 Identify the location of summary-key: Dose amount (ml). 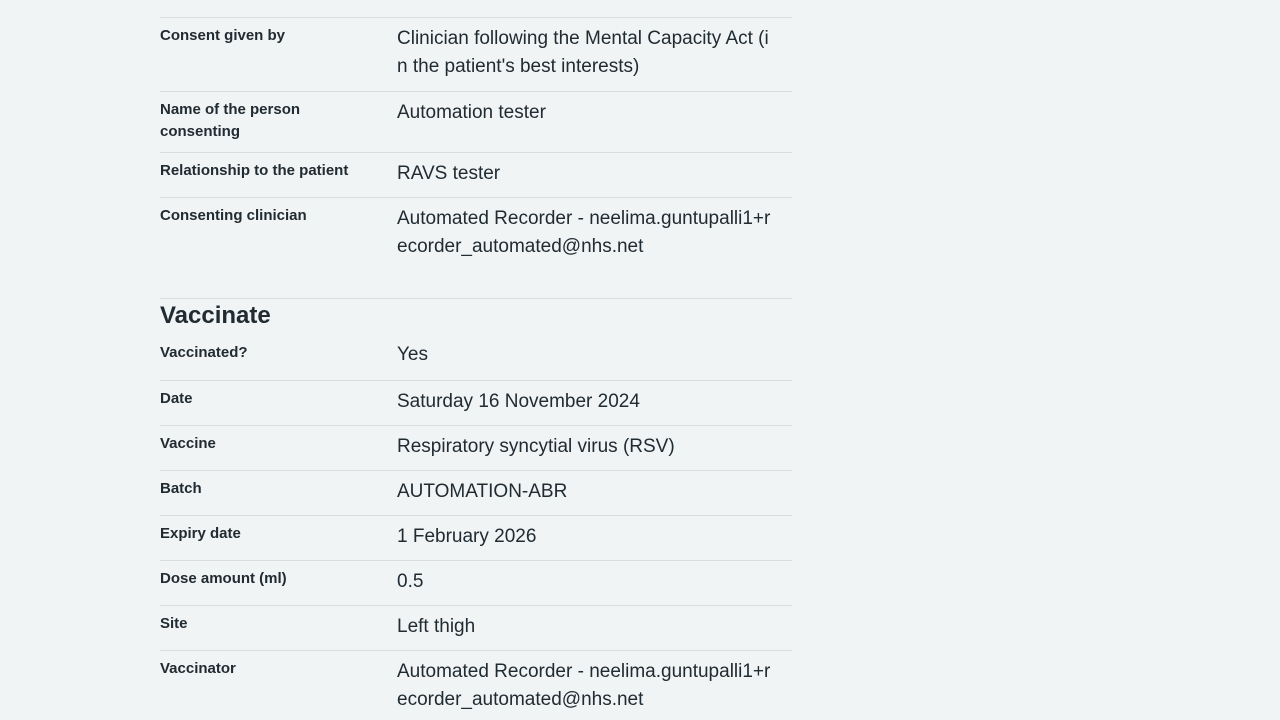
(223, 578).